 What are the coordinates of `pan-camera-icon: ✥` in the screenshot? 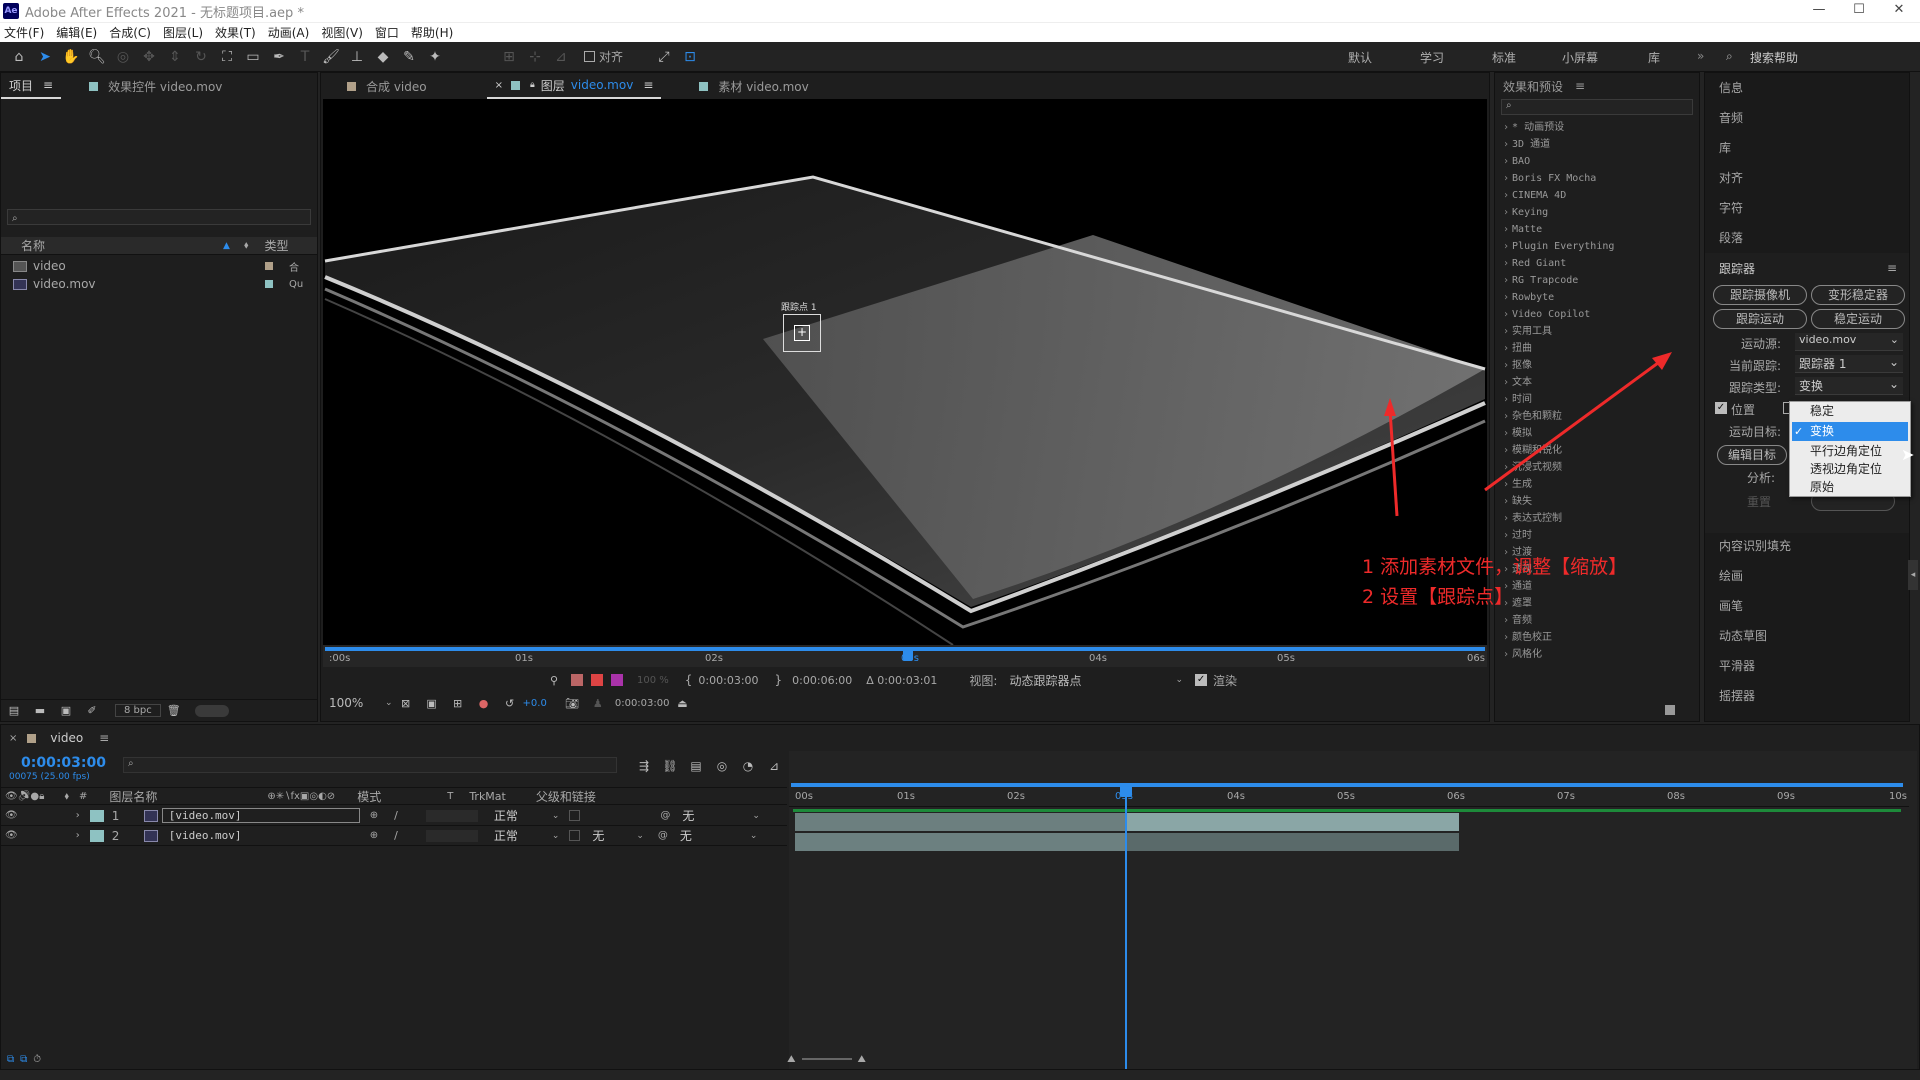 It's located at (149, 57).